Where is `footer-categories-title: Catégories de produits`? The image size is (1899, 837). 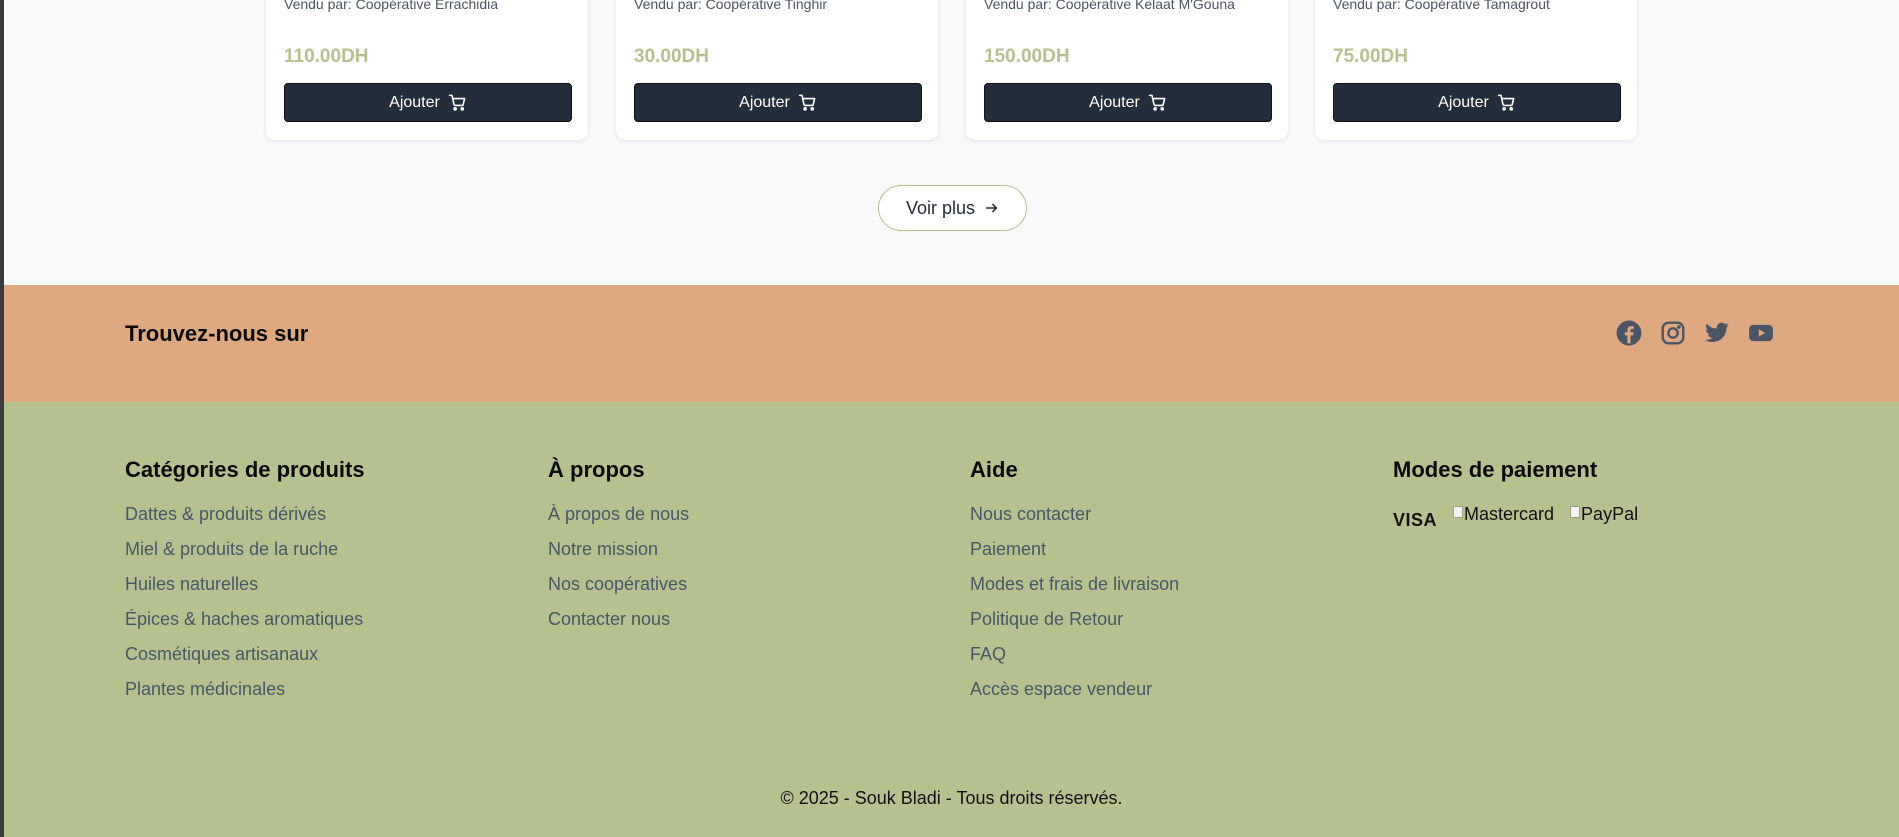
footer-categories-title: Catégories de produits is located at coordinates (245, 469).